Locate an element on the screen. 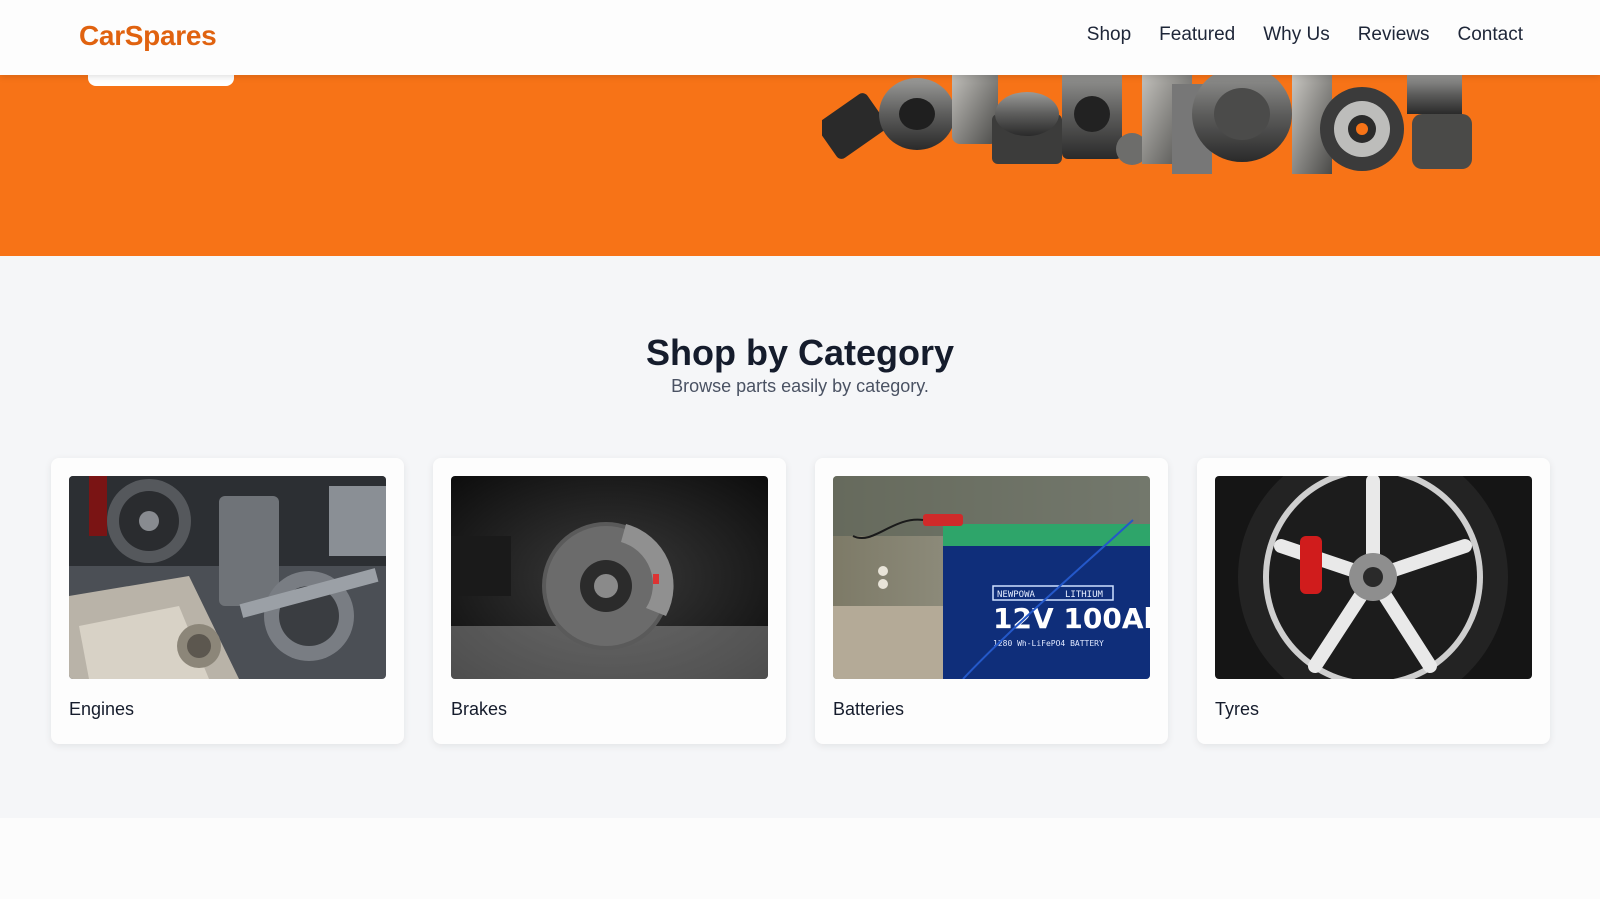 Image resolution: width=1600 pixels, height=899 pixels. nav-link-reviews: Reviews is located at coordinates (1394, 35).